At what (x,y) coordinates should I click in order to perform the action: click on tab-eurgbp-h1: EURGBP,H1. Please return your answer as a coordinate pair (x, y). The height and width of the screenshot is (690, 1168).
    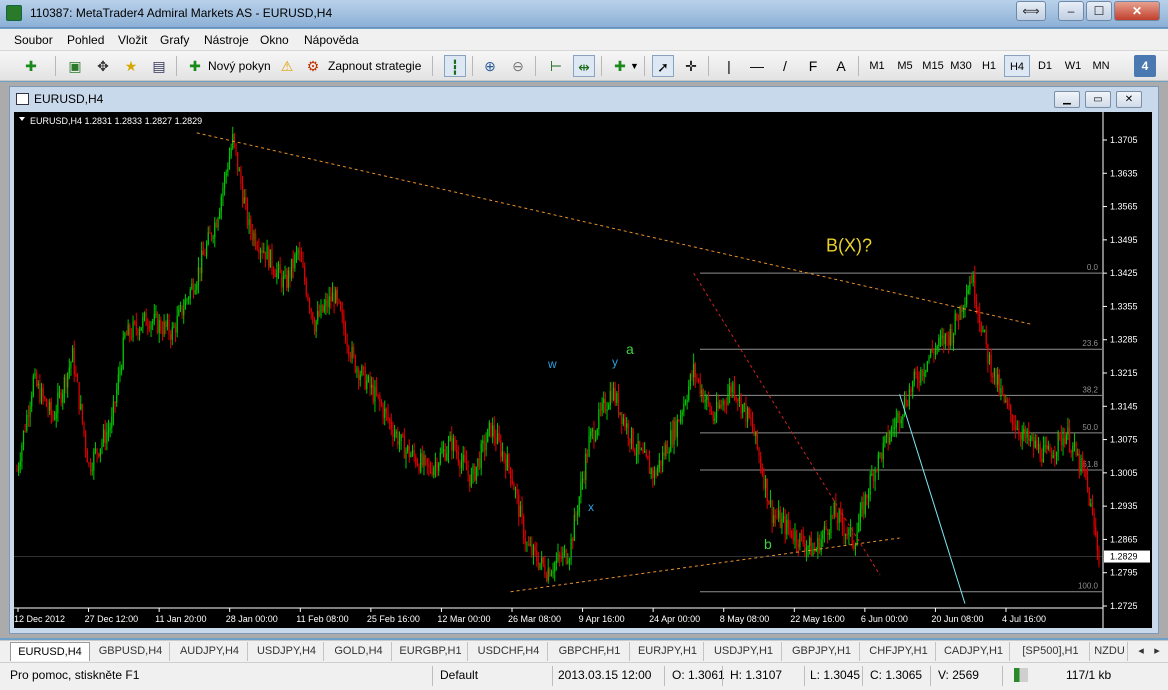
    Looking at the image, I should click on (431, 651).